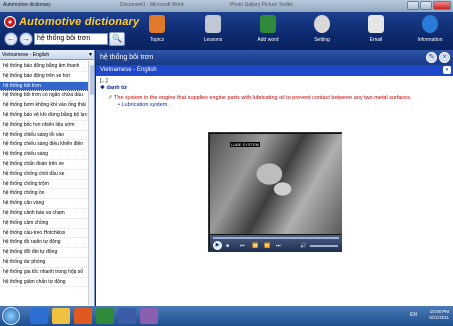 The image size is (453, 326). What do you see at coordinates (79, 22) in the screenshot?
I see `logo-text: Automotive dictionary` at bounding box center [79, 22].